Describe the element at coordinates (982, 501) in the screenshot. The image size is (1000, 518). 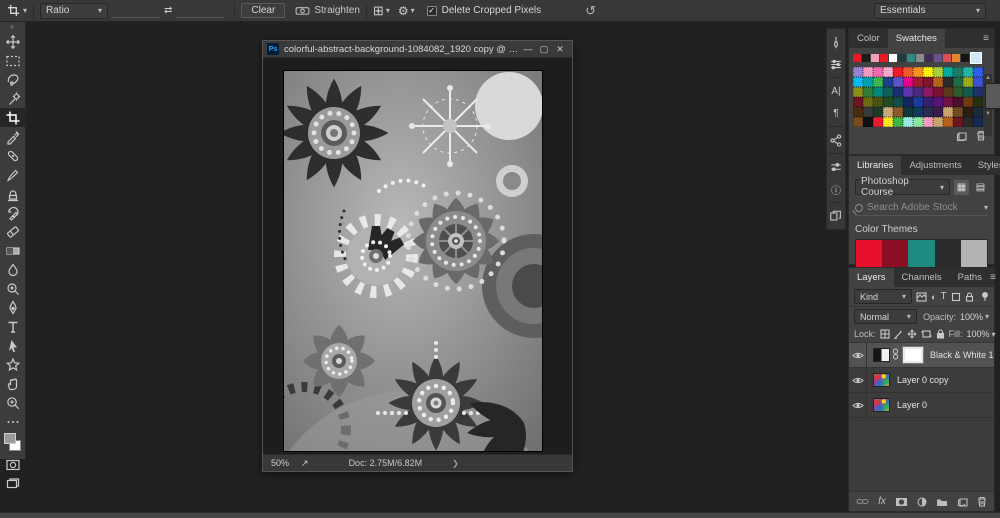
I see `delete-layer-button` at that location.